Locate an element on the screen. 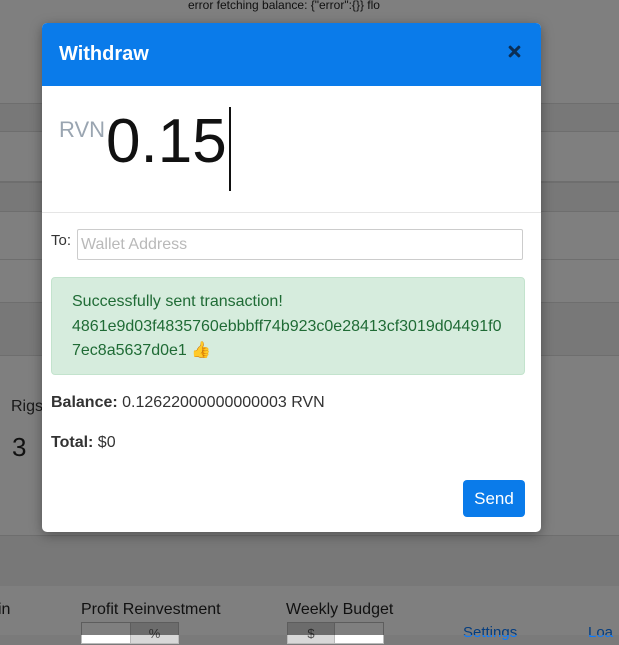 The width and height of the screenshot is (619, 645). amount-value: 0.15 is located at coordinates (166, 141).